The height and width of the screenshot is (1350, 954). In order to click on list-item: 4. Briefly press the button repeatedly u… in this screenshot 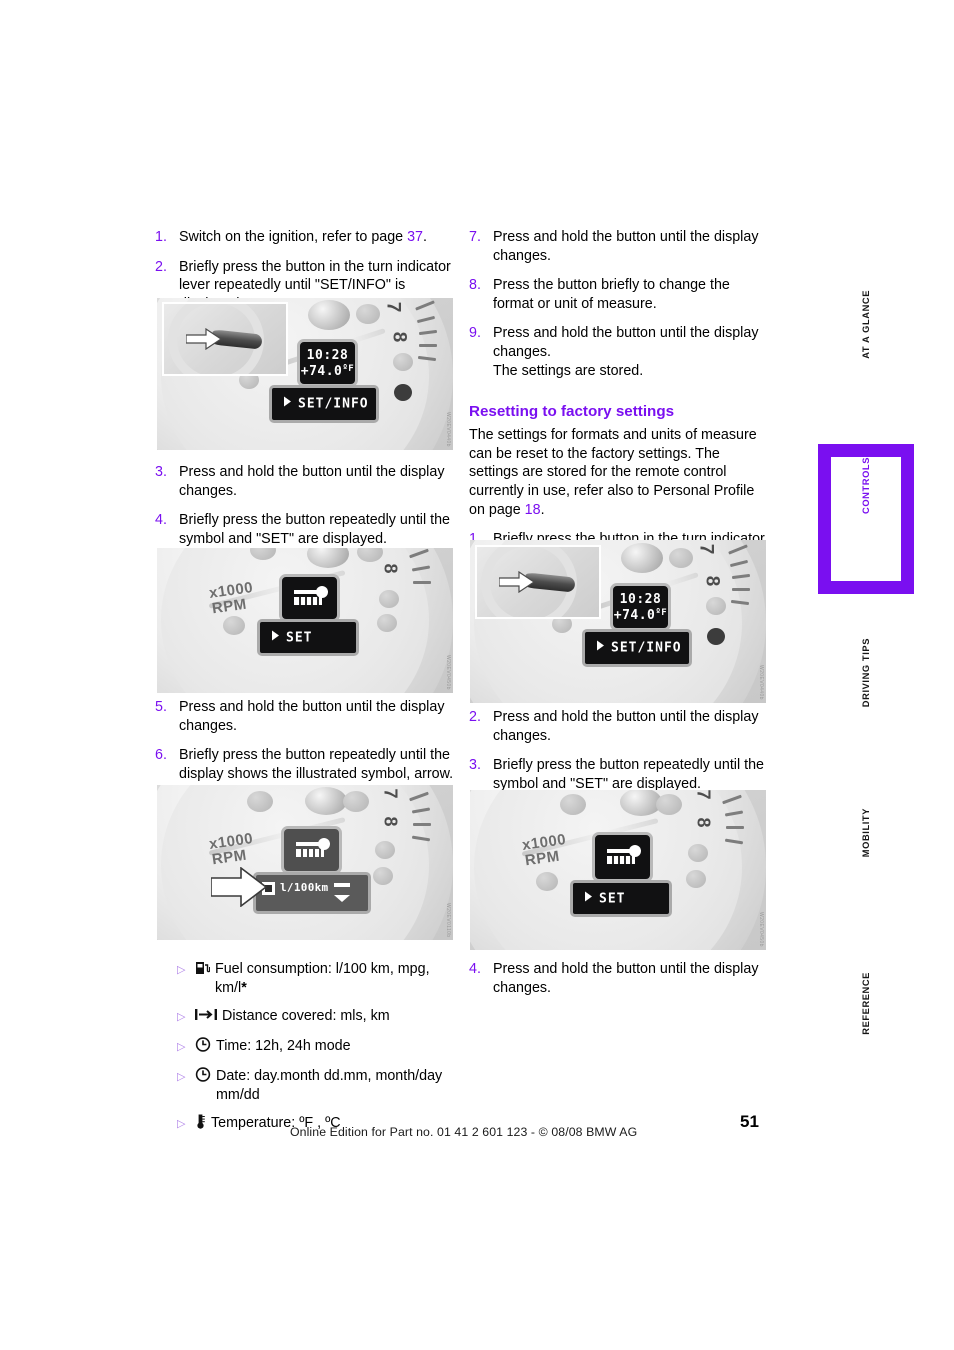, I will do `click(305, 529)`.